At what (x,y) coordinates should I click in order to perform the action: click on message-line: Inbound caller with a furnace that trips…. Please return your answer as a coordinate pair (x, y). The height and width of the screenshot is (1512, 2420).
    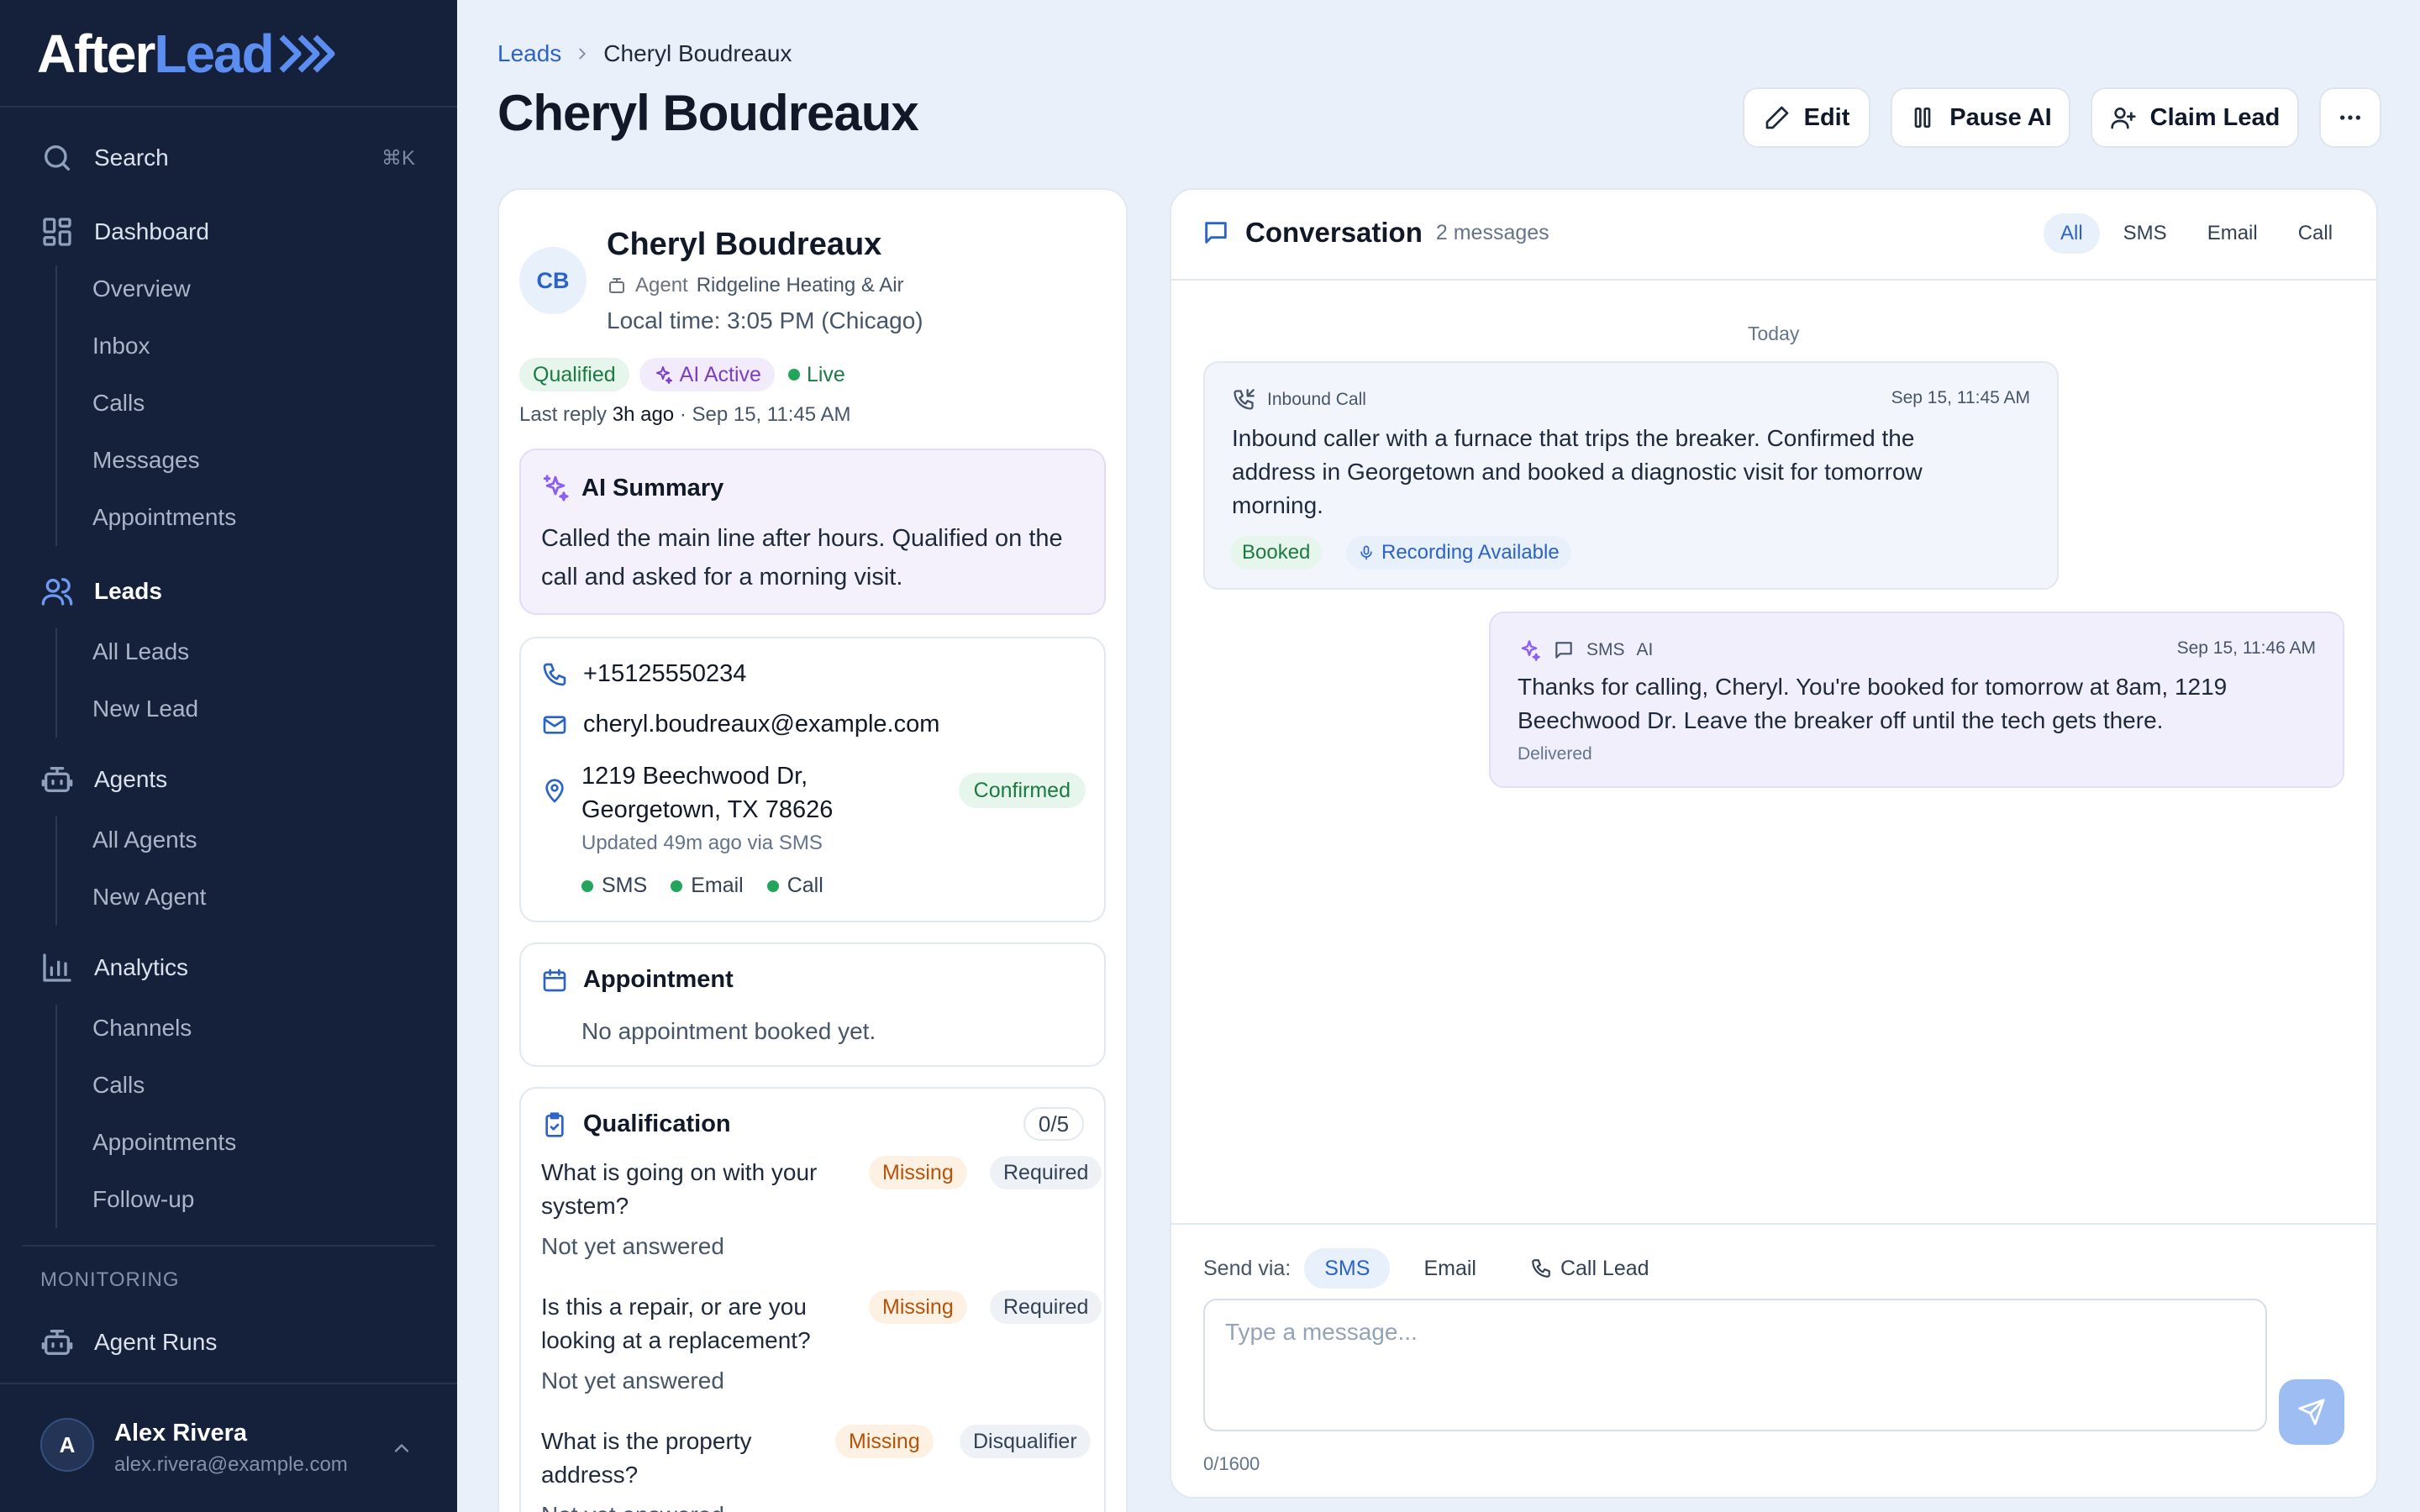
    Looking at the image, I should click on (1573, 438).